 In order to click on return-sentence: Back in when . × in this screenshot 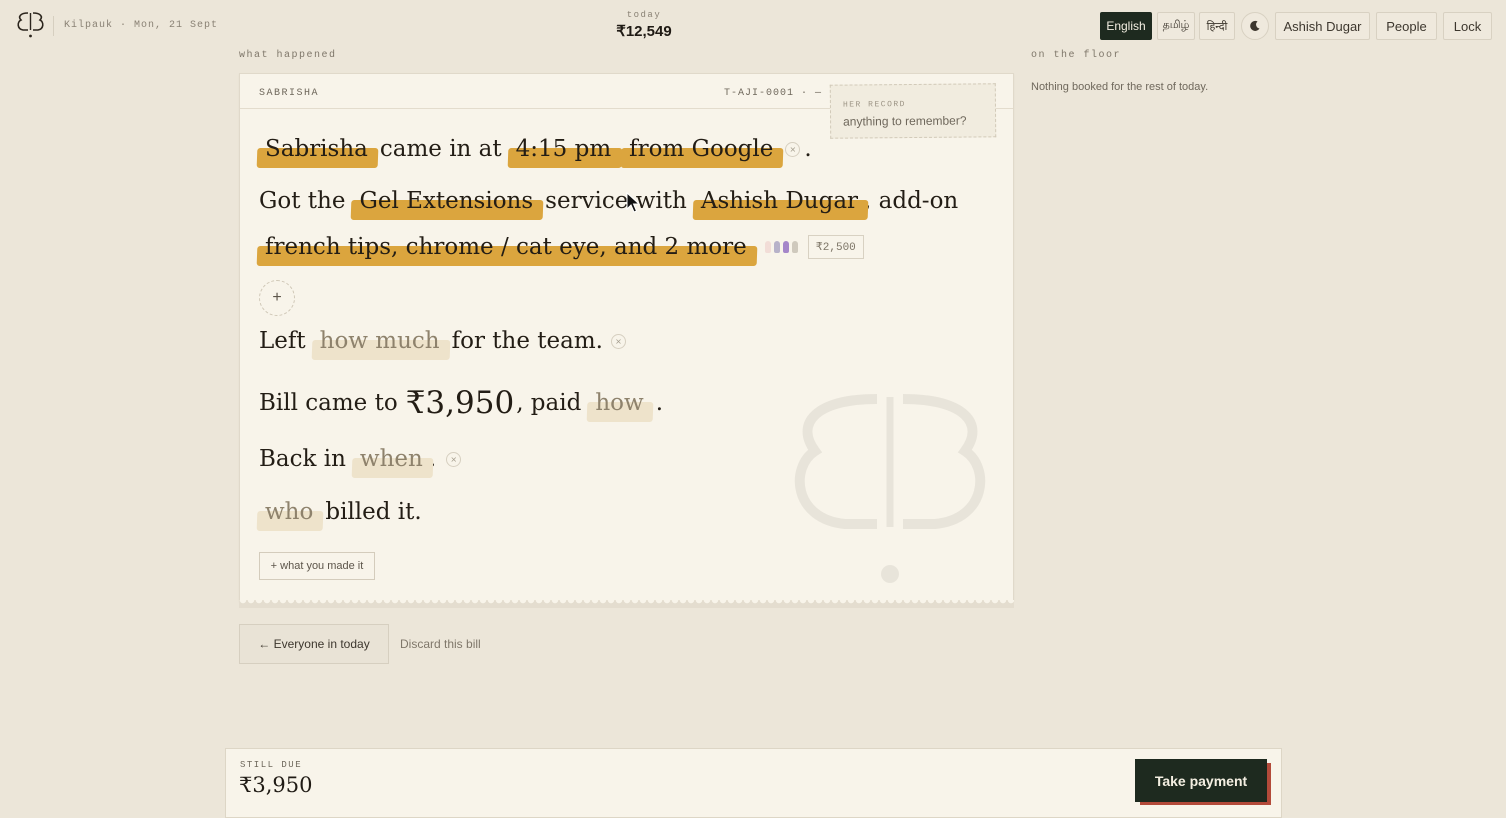, I will do `click(362, 459)`.